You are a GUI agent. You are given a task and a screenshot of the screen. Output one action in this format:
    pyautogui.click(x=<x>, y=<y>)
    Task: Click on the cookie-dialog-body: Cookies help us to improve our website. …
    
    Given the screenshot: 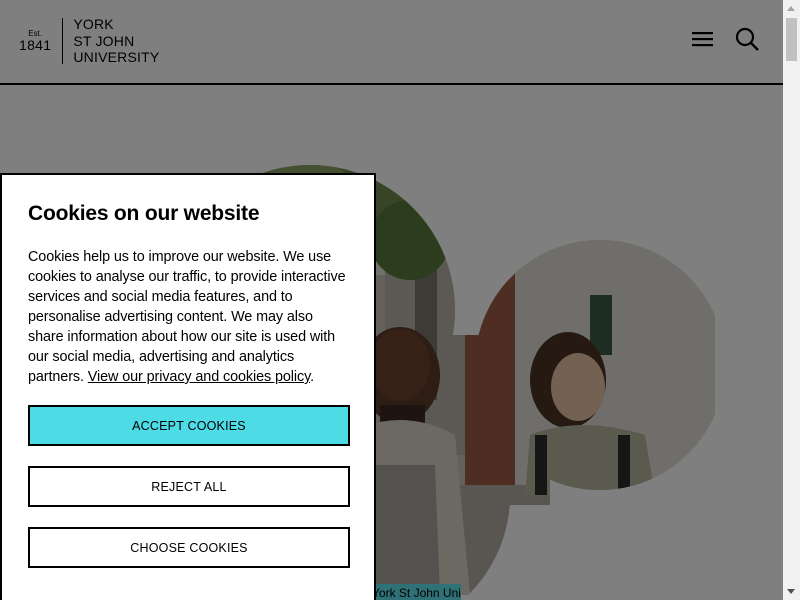 What is the action you would take?
    pyautogui.click(x=190, y=317)
    